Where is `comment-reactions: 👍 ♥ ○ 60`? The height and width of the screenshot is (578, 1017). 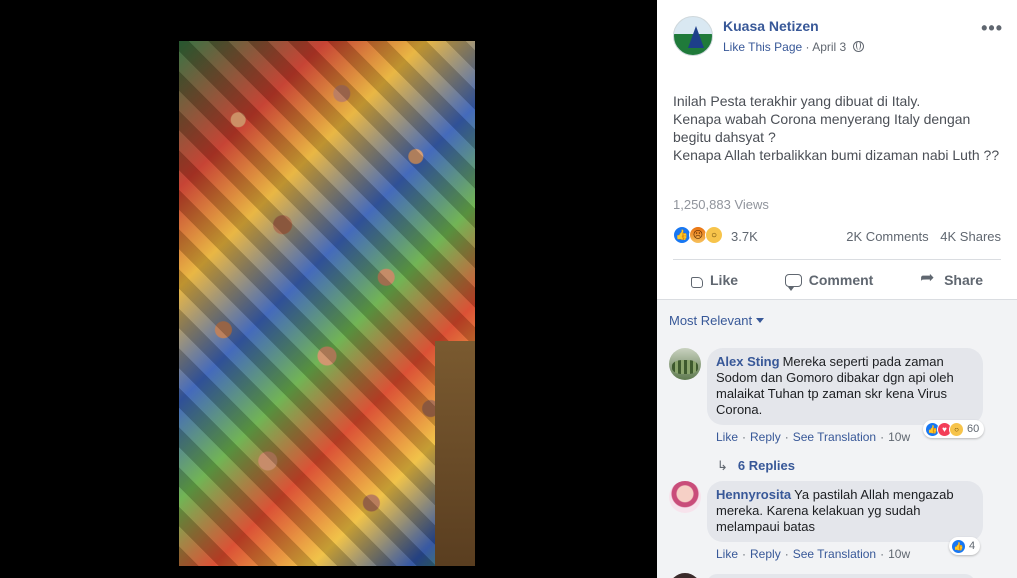
comment-reactions: 👍 ♥ ○ 60 is located at coordinates (954, 429).